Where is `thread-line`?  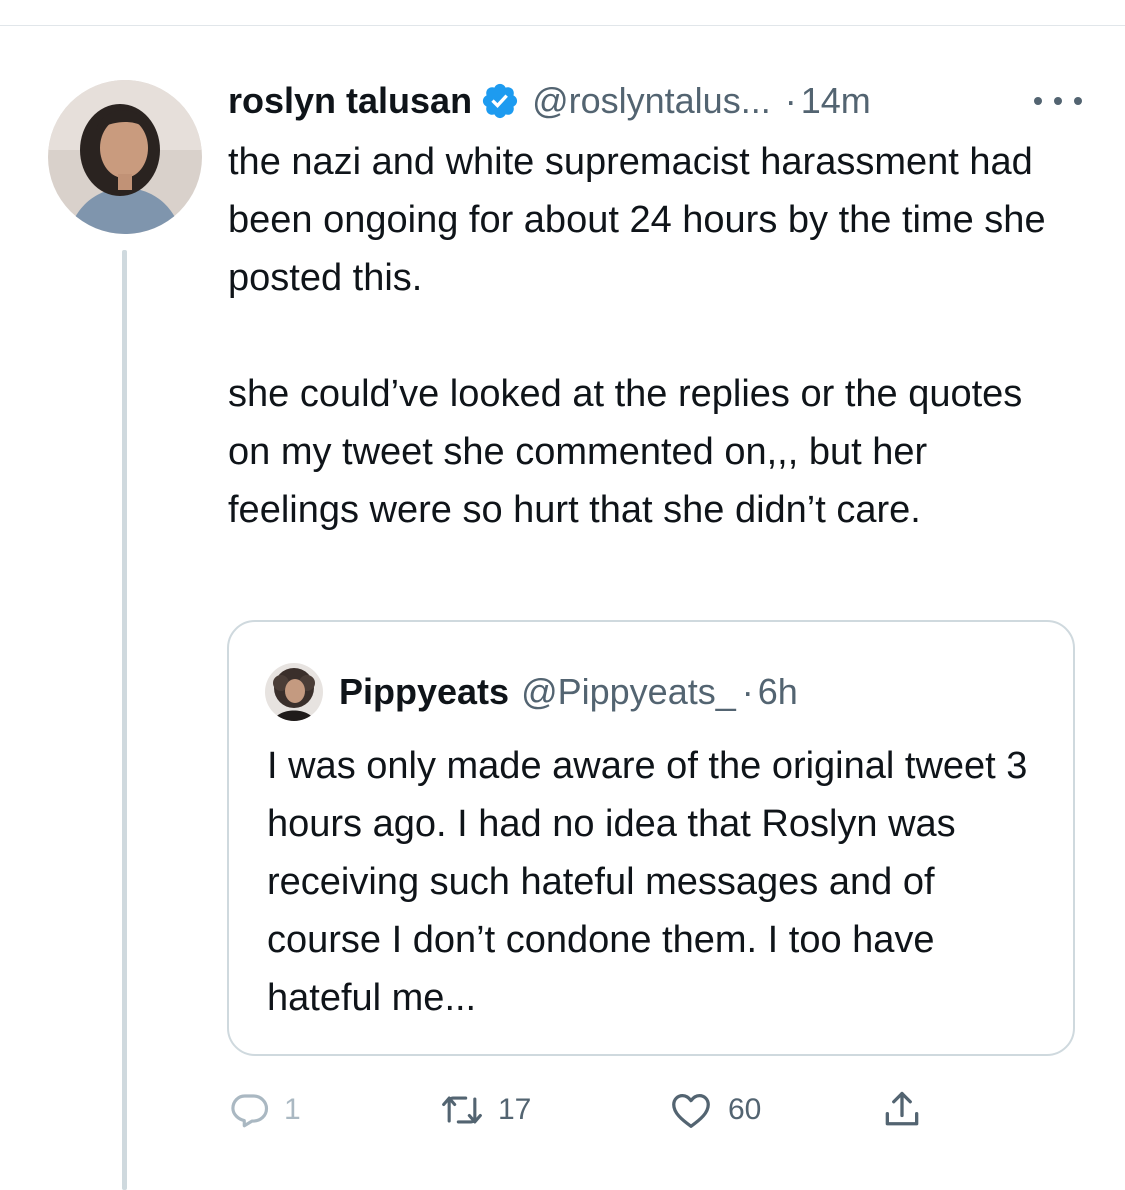 thread-line is located at coordinates (124, 720).